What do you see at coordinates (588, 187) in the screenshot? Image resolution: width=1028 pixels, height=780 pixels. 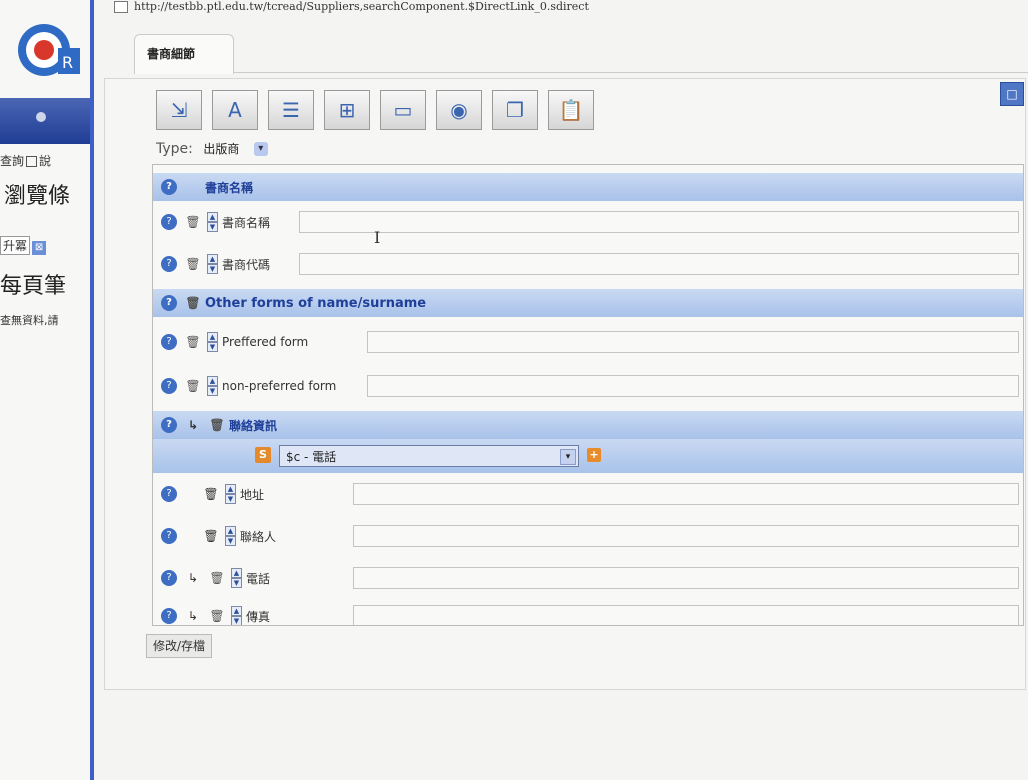 I see `section-supplier-name: ? 書商名稱` at bounding box center [588, 187].